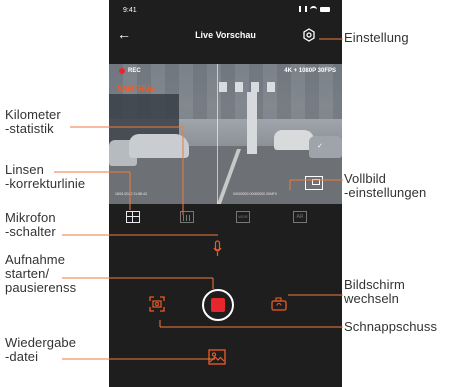 Image resolution: width=465 pixels, height=387 pixels. I want to click on callout-kilometer-line1: Kilometer, so click(33, 114).